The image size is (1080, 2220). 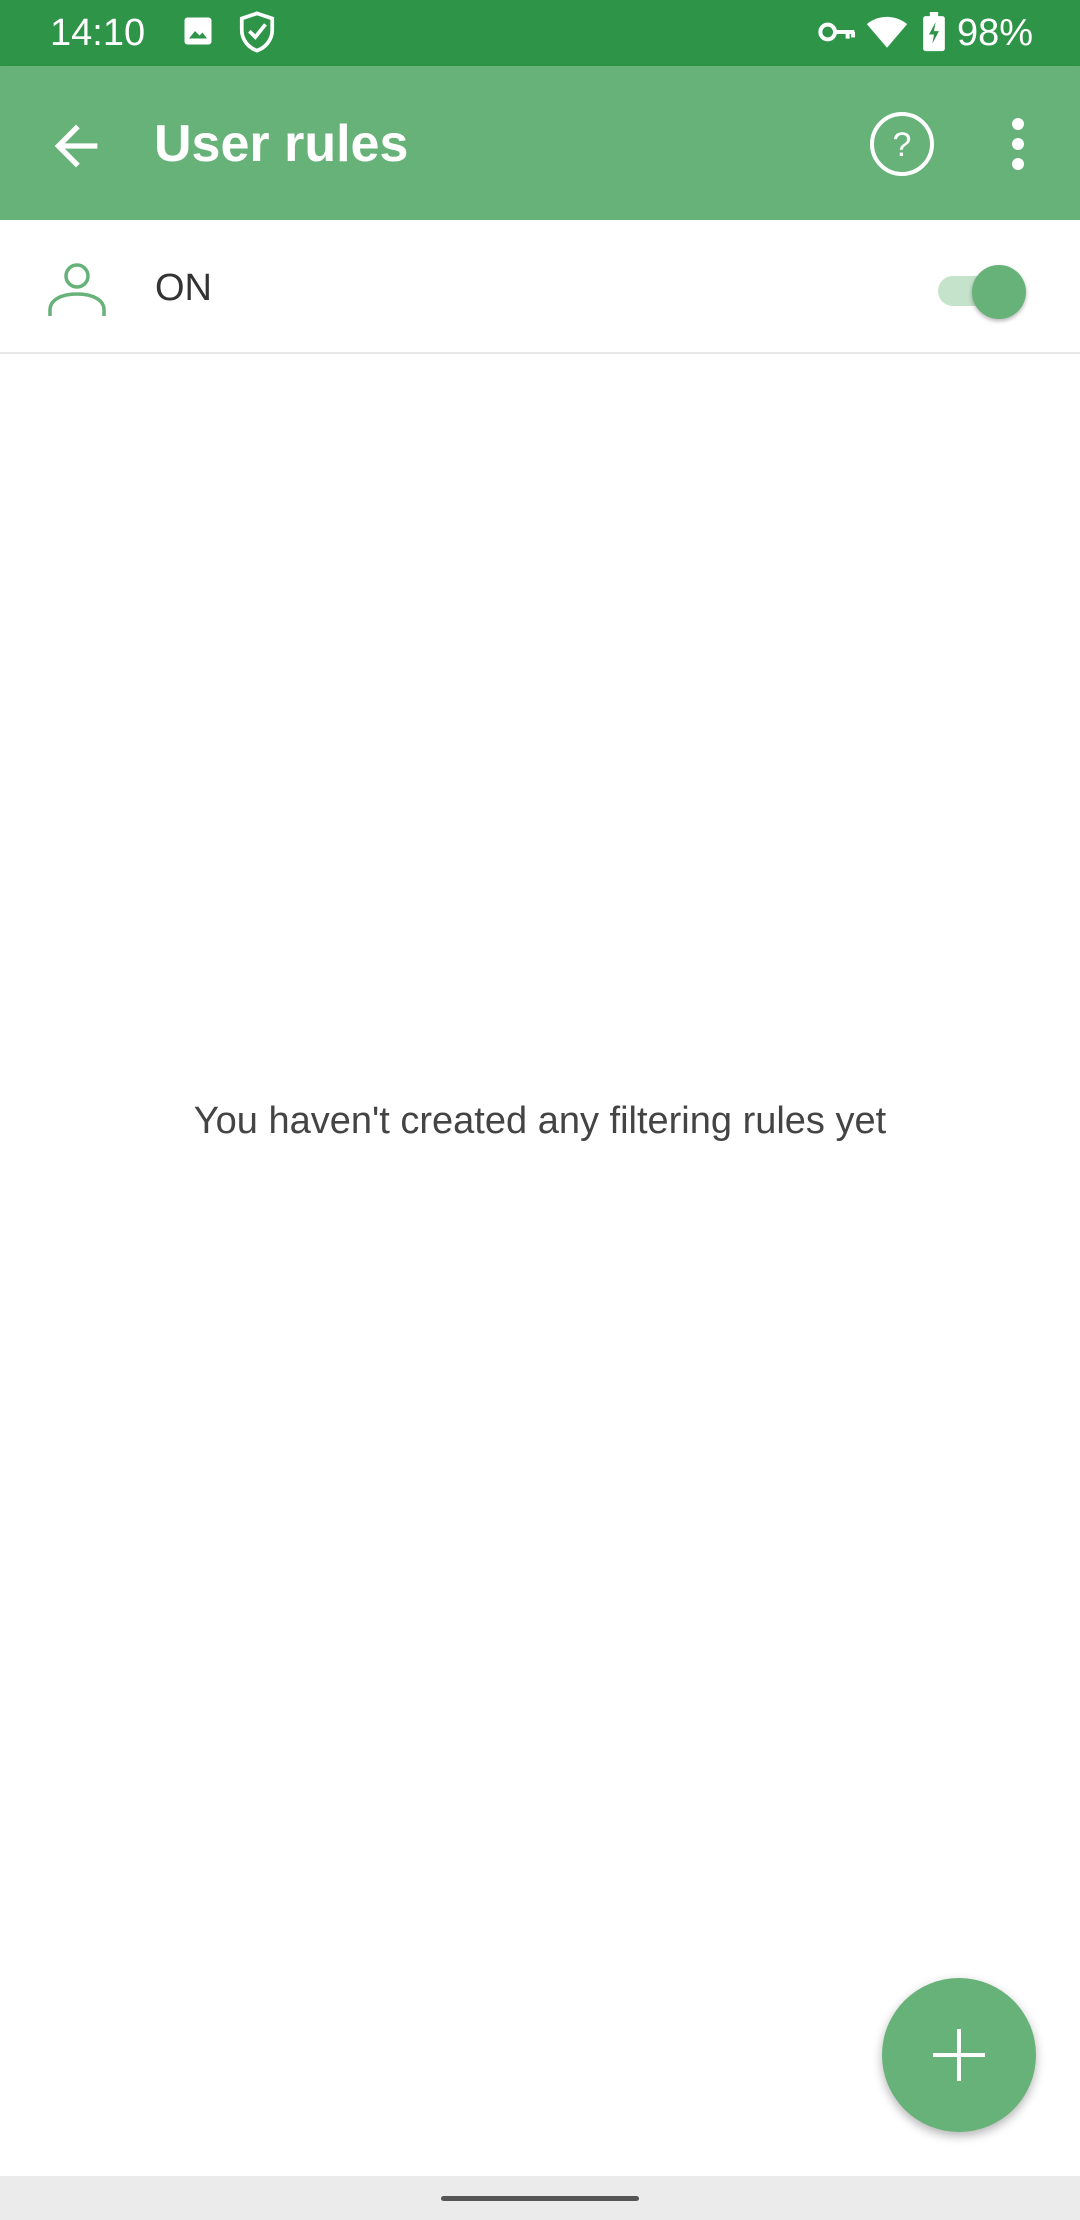 What do you see at coordinates (77, 289) in the screenshot?
I see `user-icon` at bounding box center [77, 289].